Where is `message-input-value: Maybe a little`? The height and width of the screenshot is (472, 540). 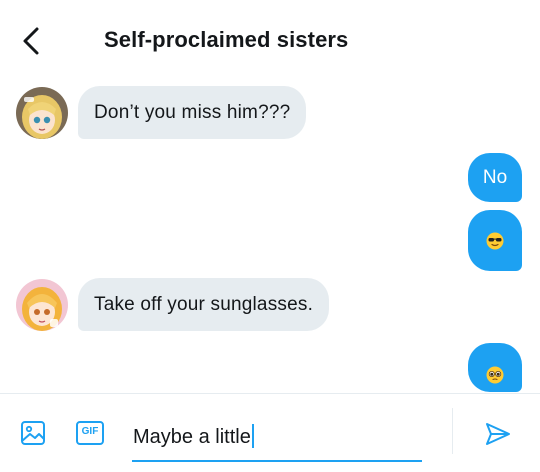 message-input-value: Maybe a little is located at coordinates (192, 437).